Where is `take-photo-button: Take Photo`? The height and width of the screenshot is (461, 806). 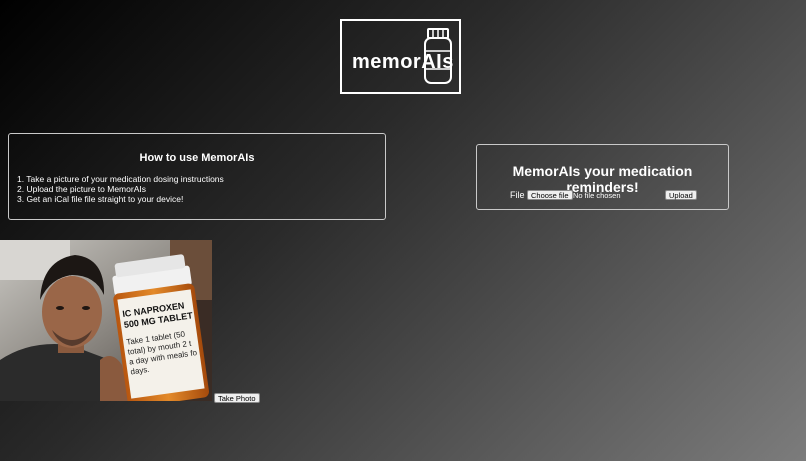
take-photo-button: Take Photo is located at coordinates (237, 398).